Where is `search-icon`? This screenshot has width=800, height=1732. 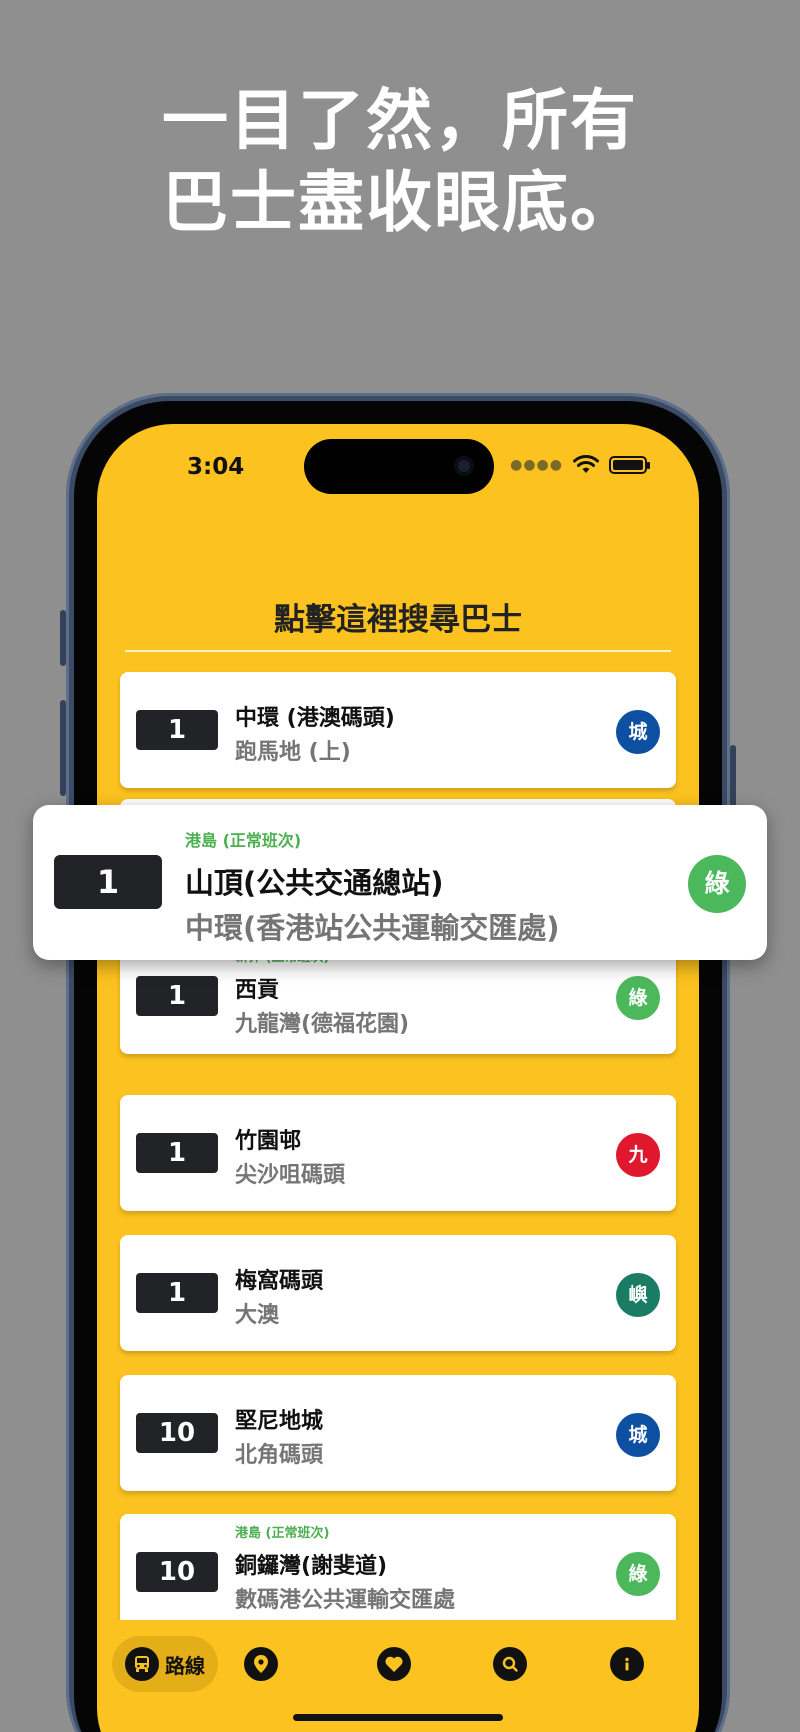
search-icon is located at coordinates (510, 1664).